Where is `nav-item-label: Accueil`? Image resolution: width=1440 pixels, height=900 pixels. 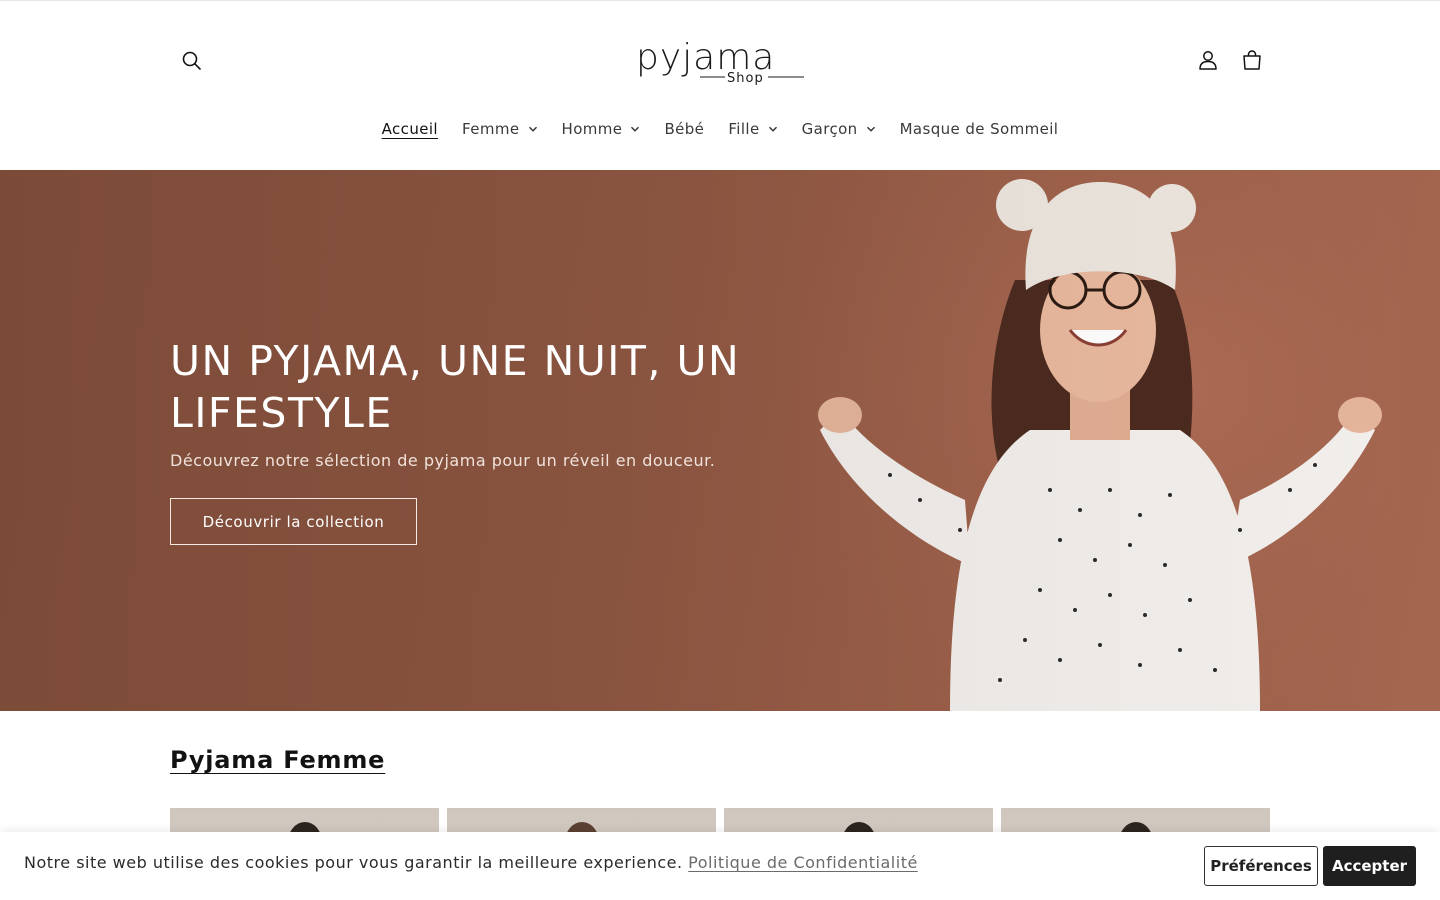 nav-item-label: Accueil is located at coordinates (410, 129).